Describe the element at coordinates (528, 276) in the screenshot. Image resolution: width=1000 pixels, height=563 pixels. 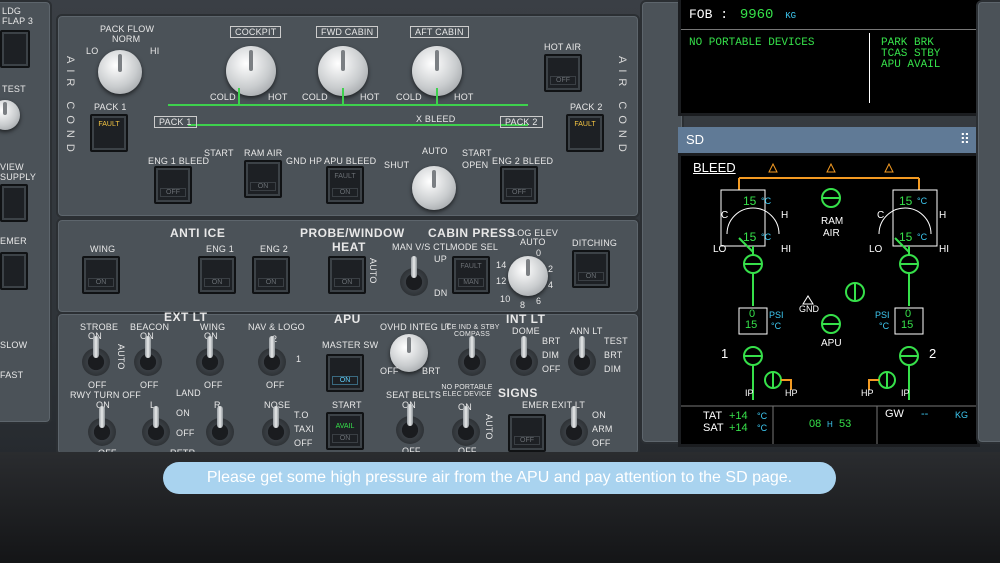
I see `log-elev-knob` at that location.